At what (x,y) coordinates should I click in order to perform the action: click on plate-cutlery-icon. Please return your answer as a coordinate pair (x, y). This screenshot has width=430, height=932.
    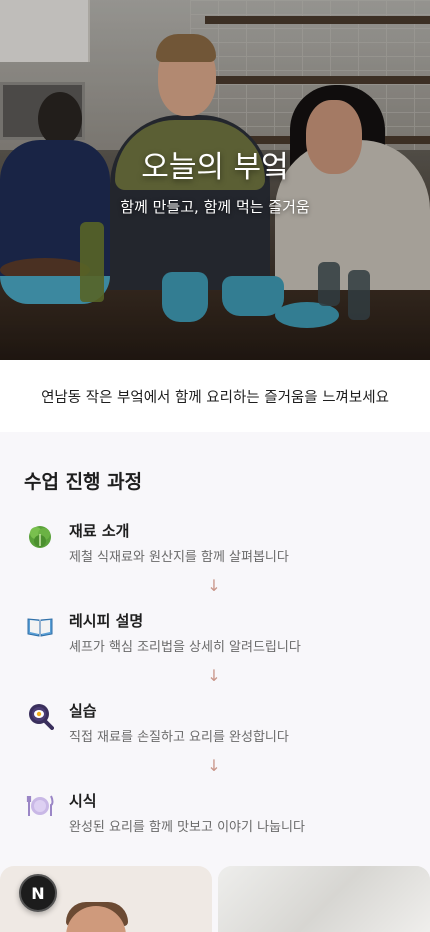
    Looking at the image, I should click on (40, 806).